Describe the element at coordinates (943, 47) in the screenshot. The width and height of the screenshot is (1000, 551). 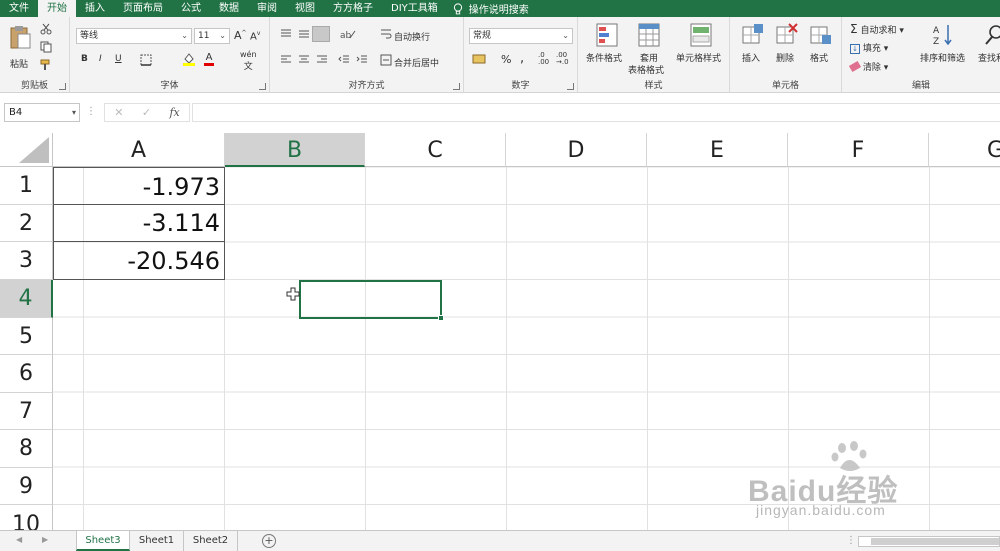
I see `sort-filter-button: AZ 排序和筛选` at that location.